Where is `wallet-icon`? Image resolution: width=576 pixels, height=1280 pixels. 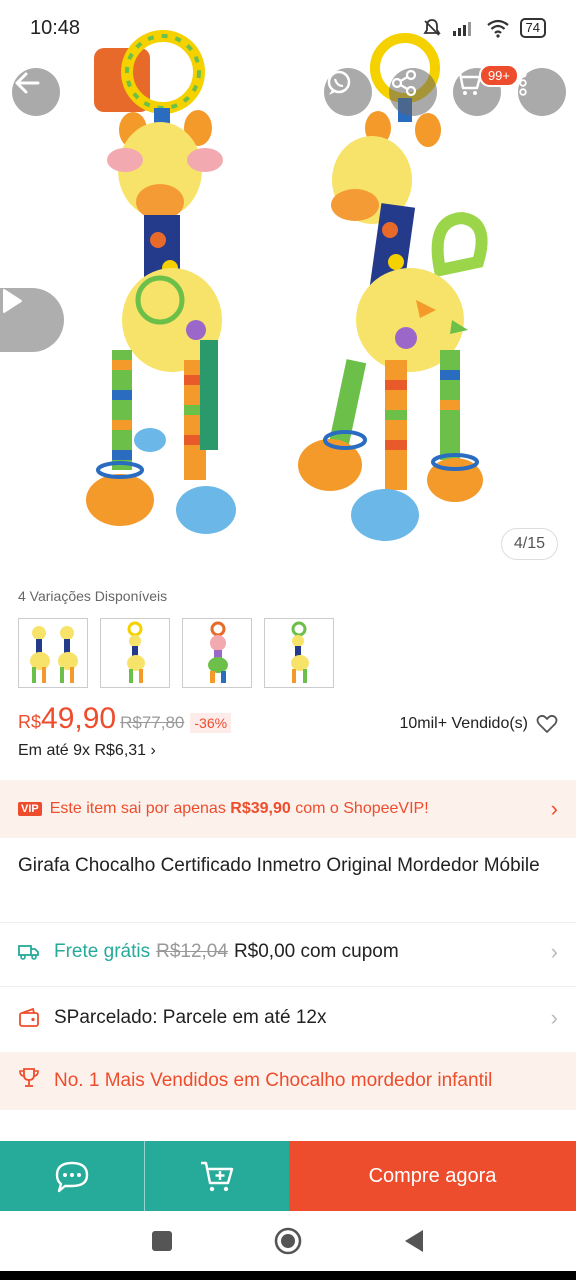
wallet-icon is located at coordinates (29, 1018).